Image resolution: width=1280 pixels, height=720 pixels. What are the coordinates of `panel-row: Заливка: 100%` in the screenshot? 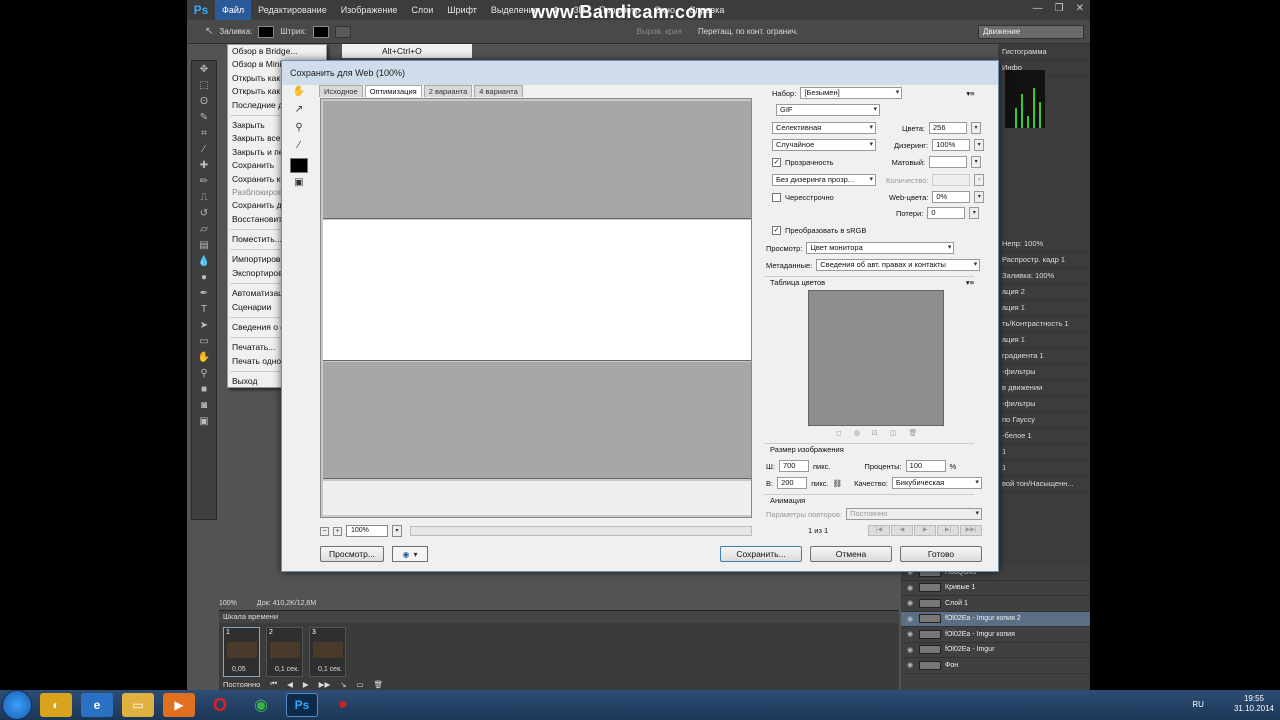 It's located at (1044, 276).